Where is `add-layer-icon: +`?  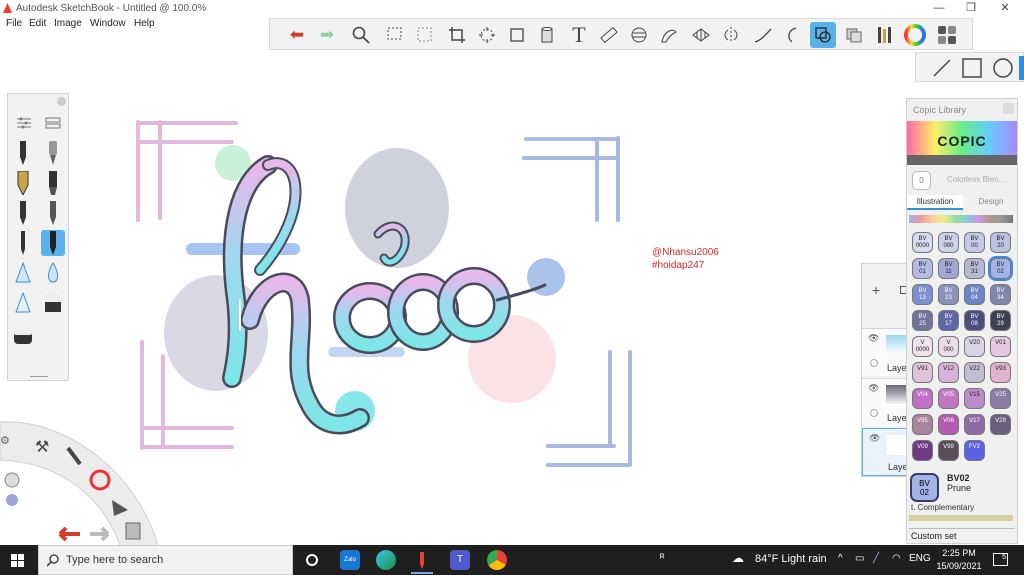
add-layer-icon: + is located at coordinates (876, 290).